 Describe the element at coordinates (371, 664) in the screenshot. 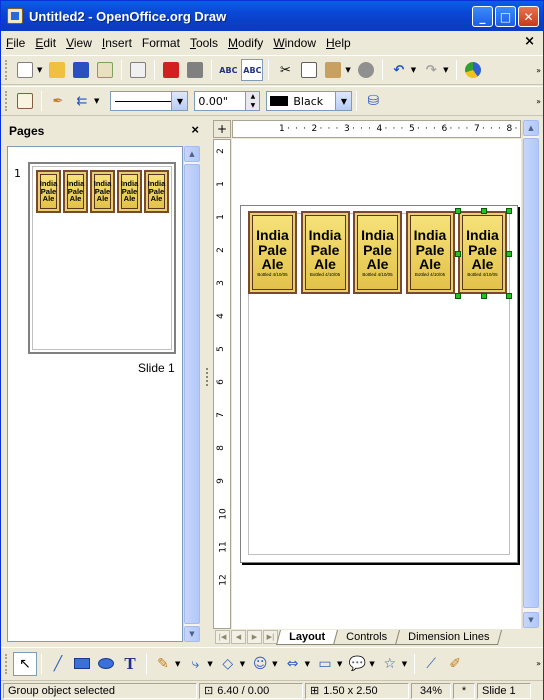

I see `callouts-dropdown-icon: ▼` at that location.